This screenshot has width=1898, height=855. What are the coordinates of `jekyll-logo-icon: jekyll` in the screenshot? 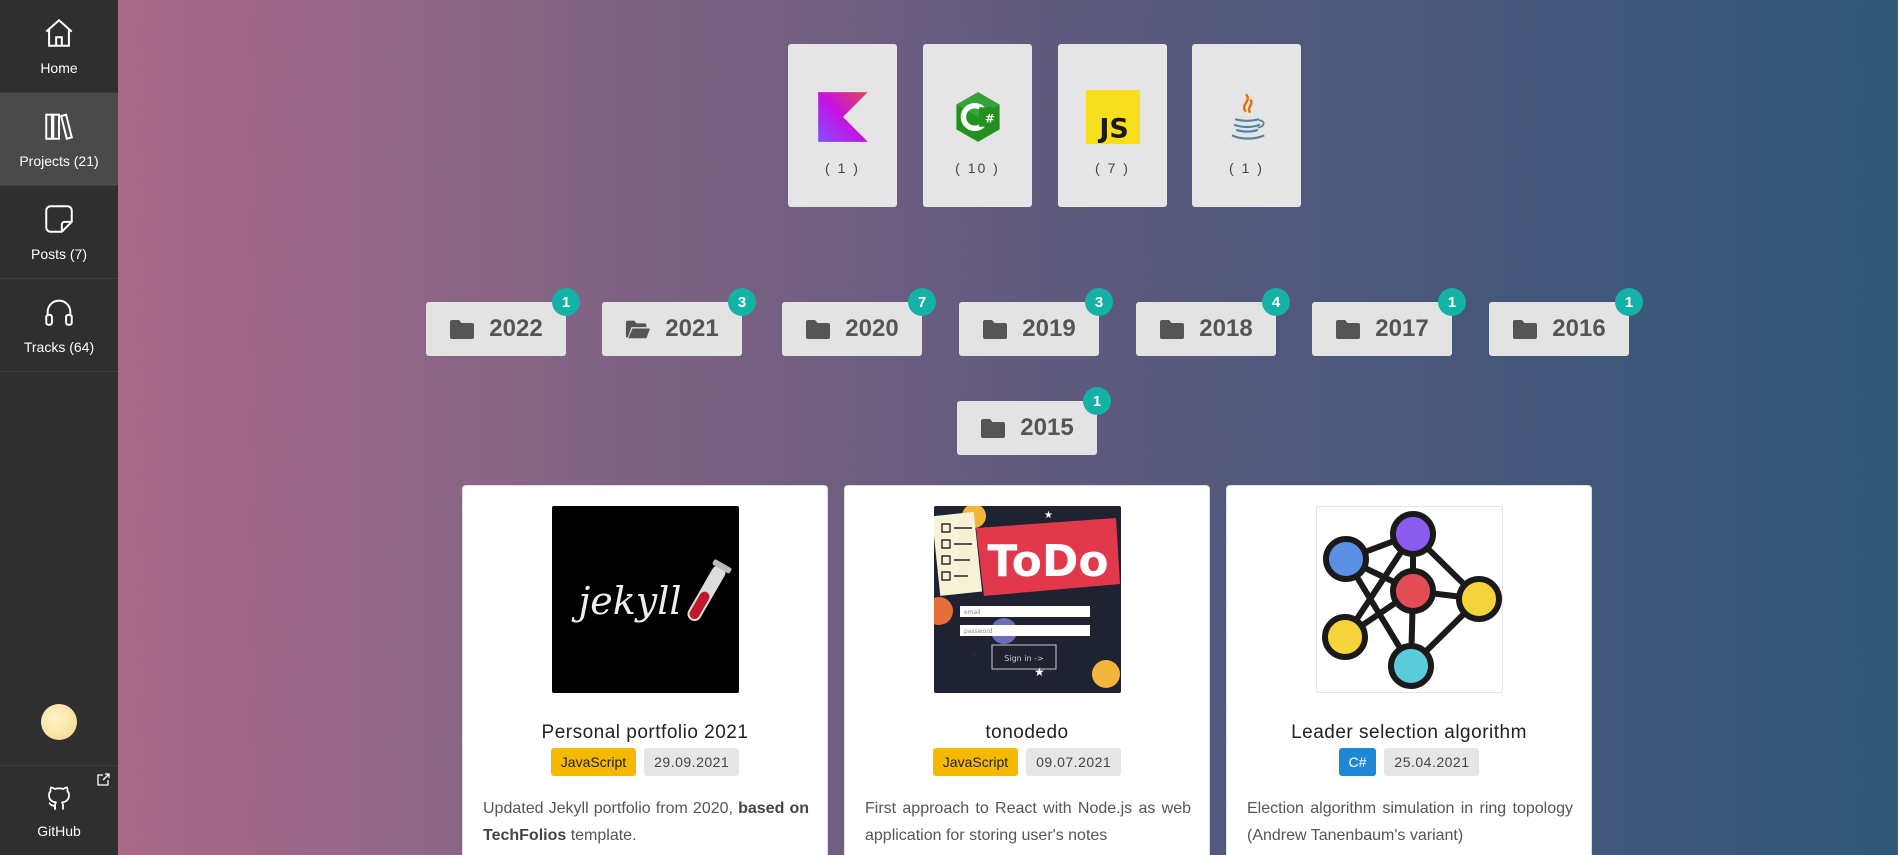 It's located at (651, 591).